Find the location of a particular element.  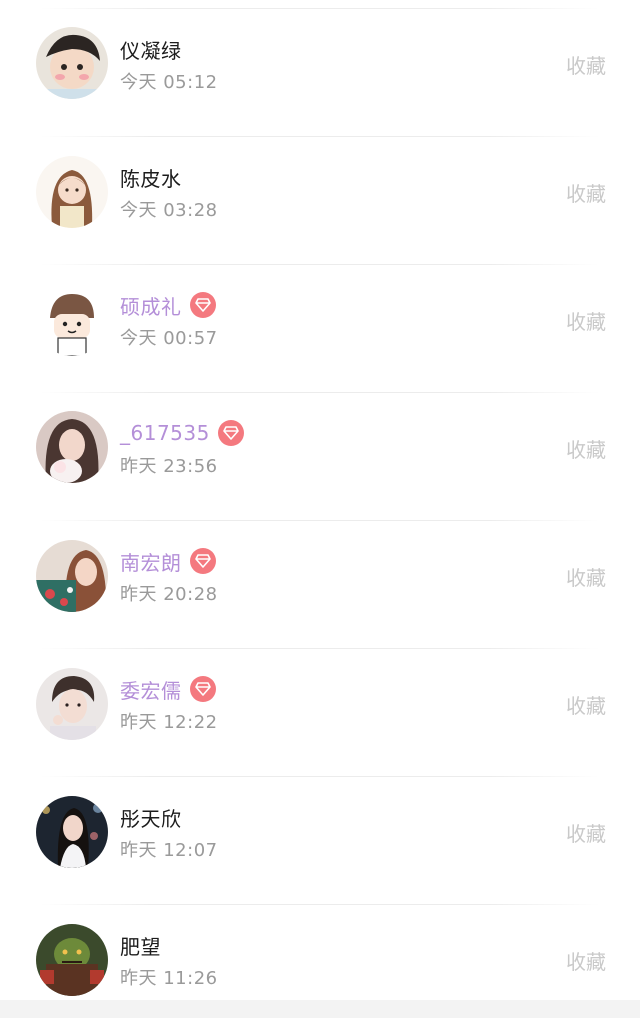

bottom-strip is located at coordinates (320, 1009).